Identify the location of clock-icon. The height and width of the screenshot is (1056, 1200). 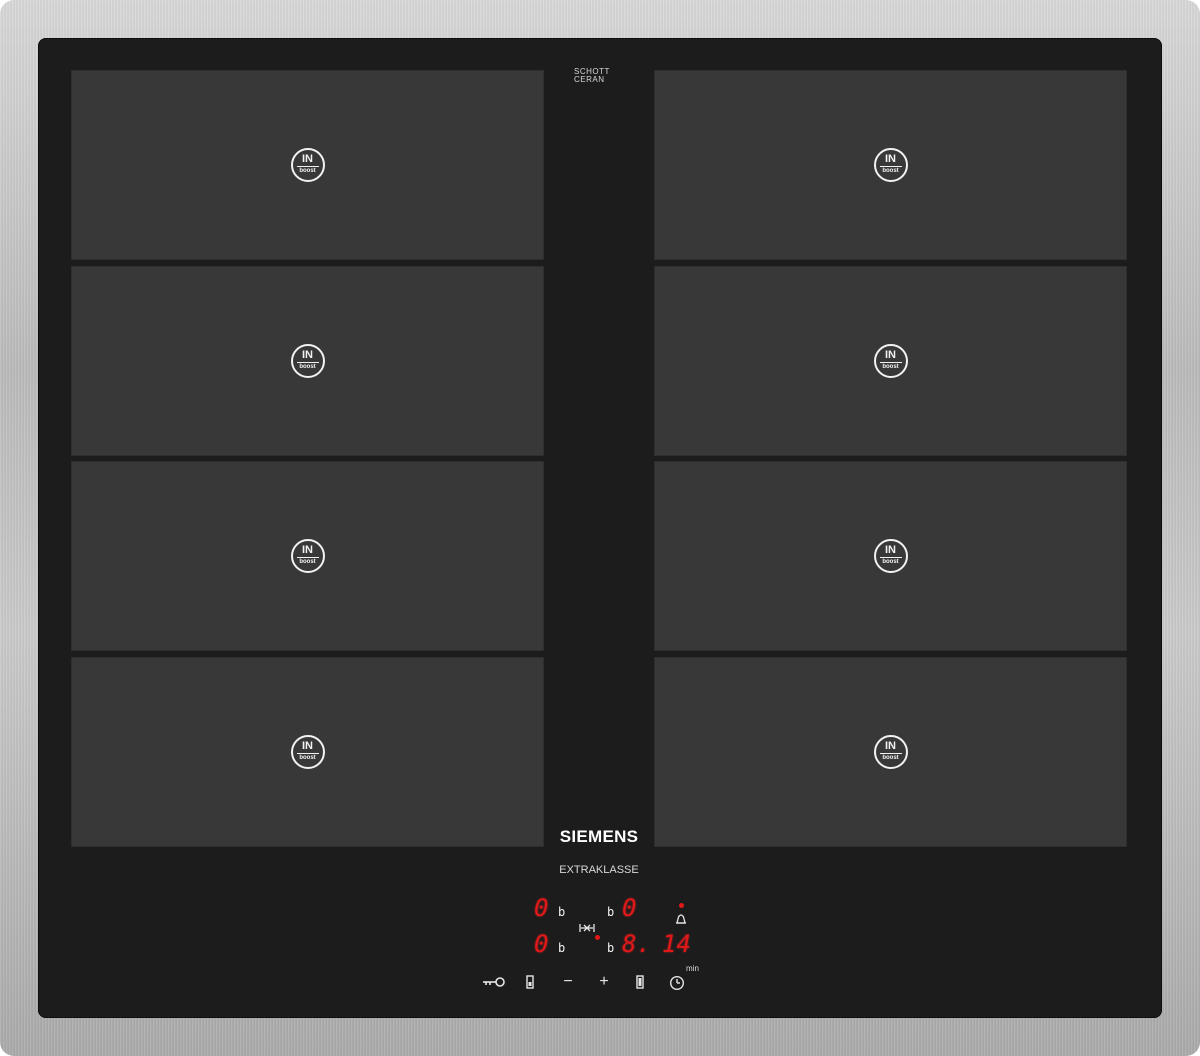
(677, 983).